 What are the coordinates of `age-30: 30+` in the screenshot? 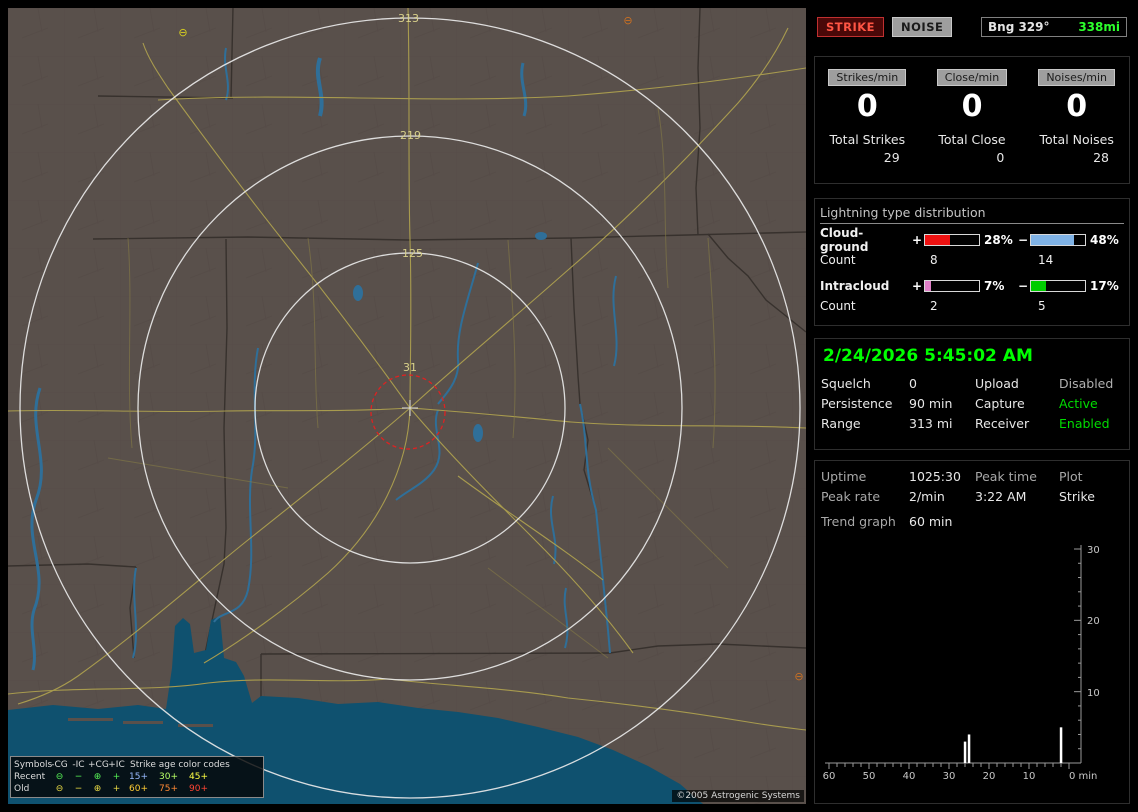 It's located at (168, 777).